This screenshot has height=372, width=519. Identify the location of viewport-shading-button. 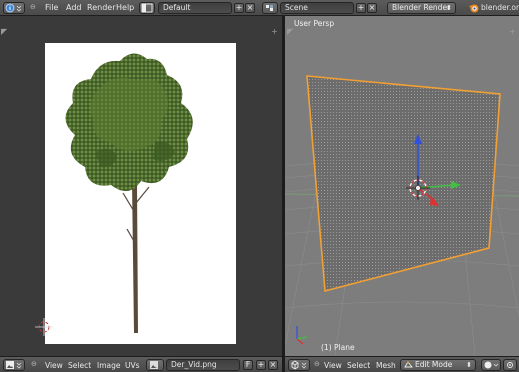
(491, 365).